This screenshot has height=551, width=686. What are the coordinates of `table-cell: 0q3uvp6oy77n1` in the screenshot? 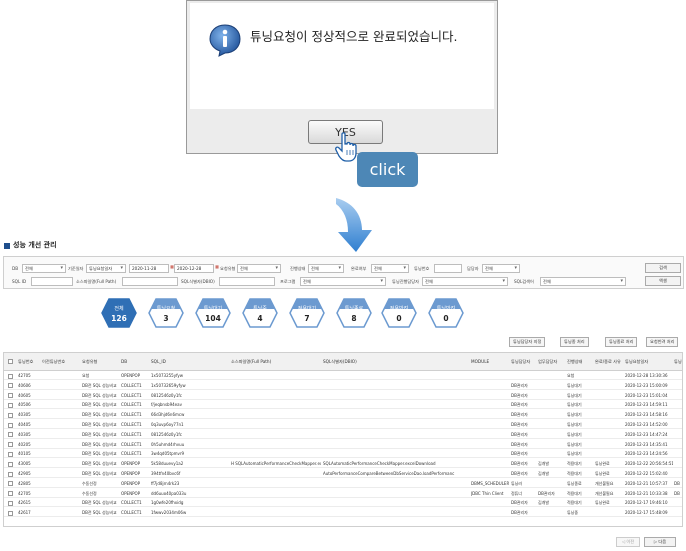 It's located at (167, 424).